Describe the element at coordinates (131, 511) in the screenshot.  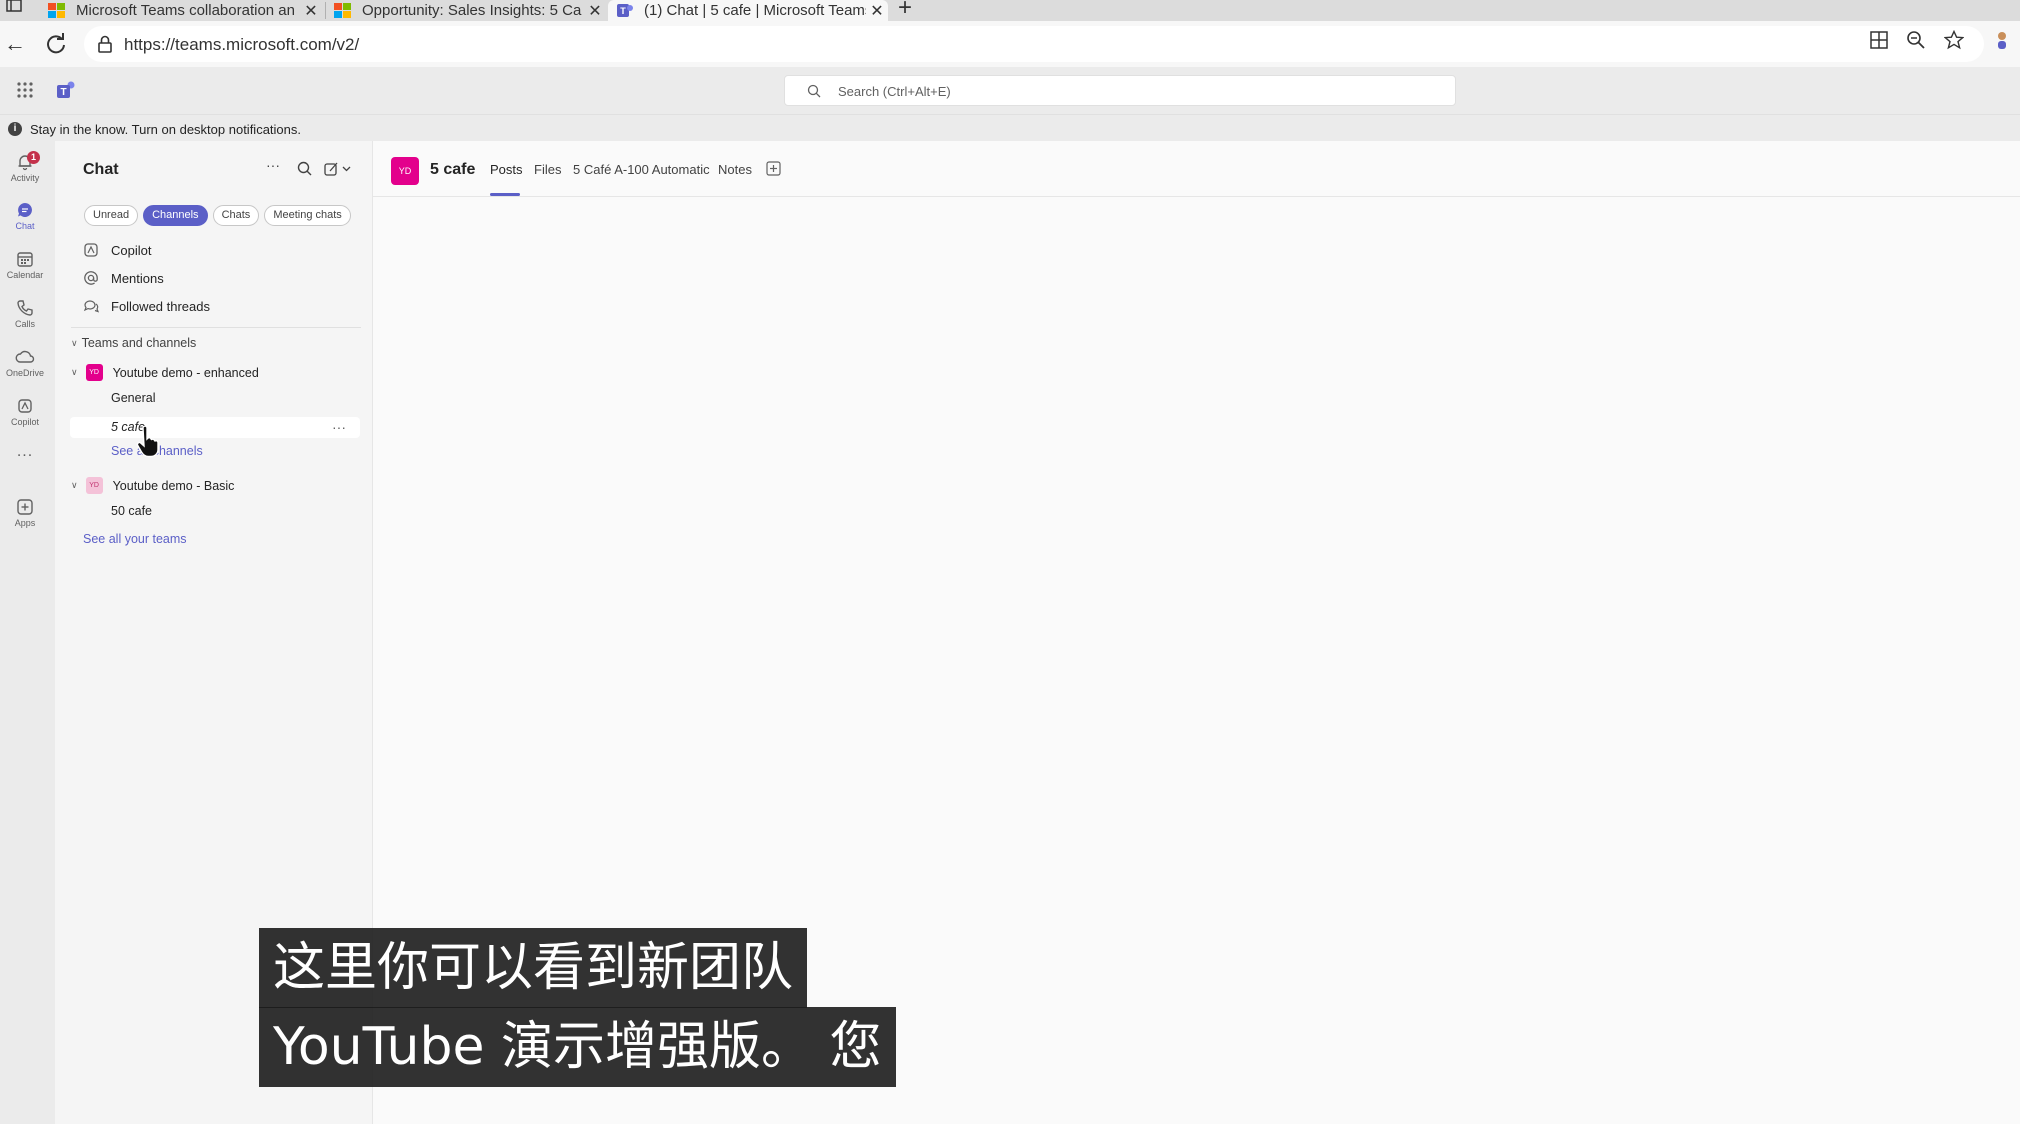
I see `channel-item-50-cafe: 50 cafe` at that location.